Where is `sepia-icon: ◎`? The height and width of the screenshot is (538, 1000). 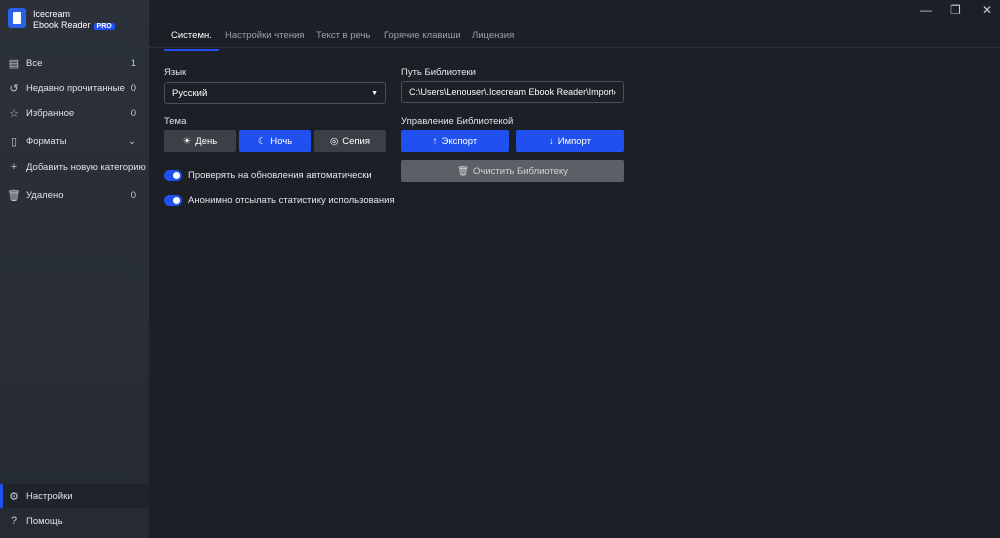
sepia-icon: ◎ is located at coordinates (334, 141).